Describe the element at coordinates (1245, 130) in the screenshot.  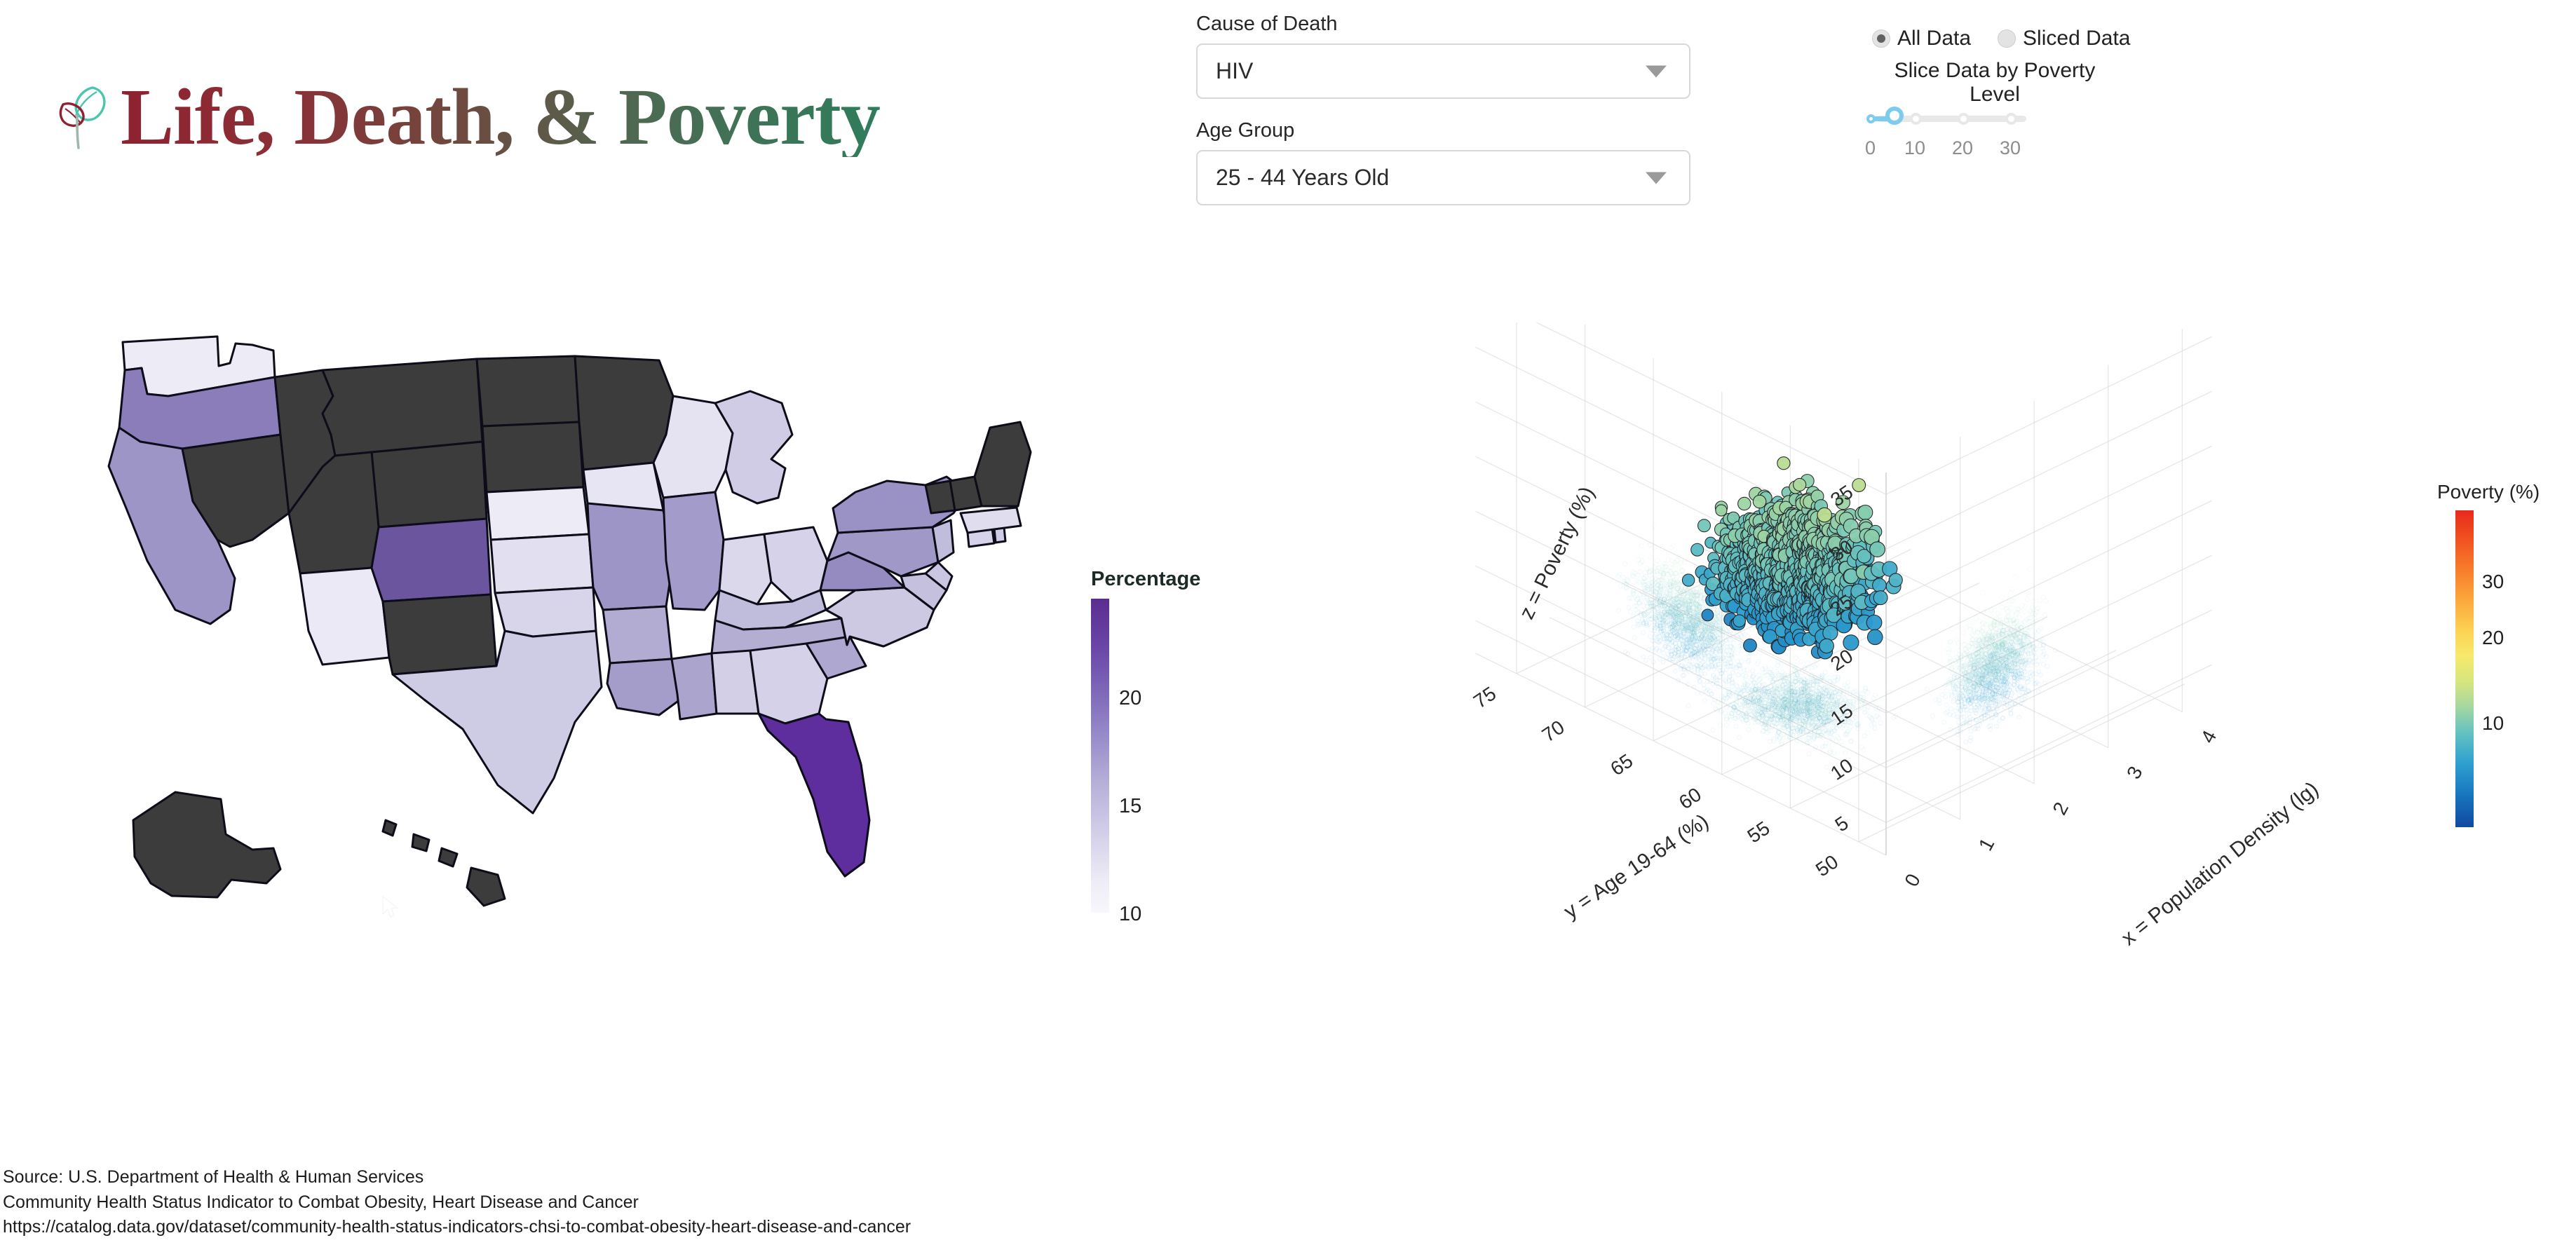
I see `age-group-label: Age Group` at that location.